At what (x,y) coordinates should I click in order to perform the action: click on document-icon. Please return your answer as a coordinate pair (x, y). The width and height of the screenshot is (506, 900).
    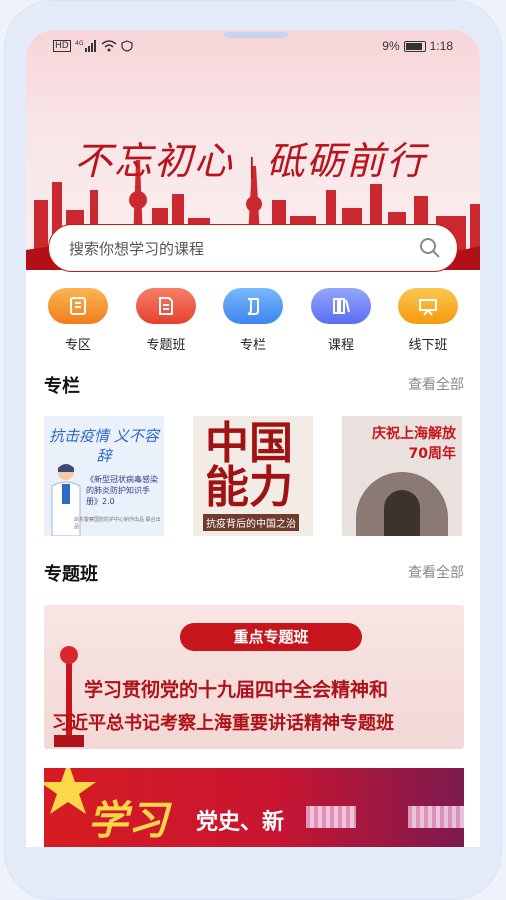
    Looking at the image, I should click on (166, 306).